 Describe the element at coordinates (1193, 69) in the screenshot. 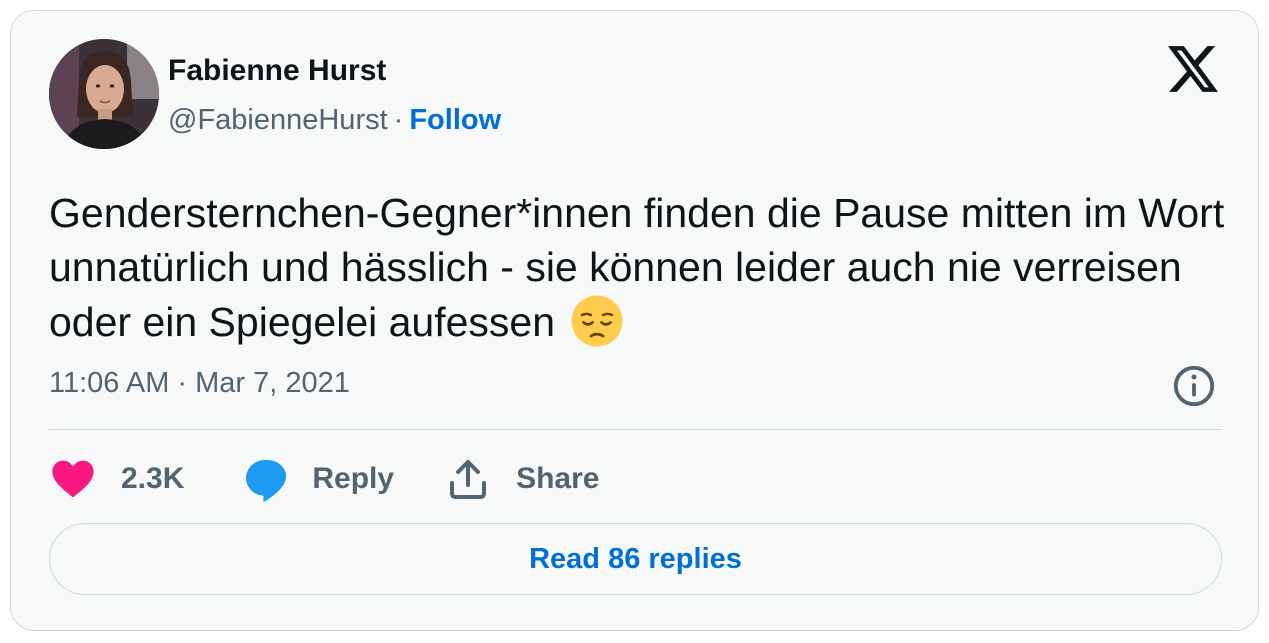

I see `x-logo-icon` at that location.